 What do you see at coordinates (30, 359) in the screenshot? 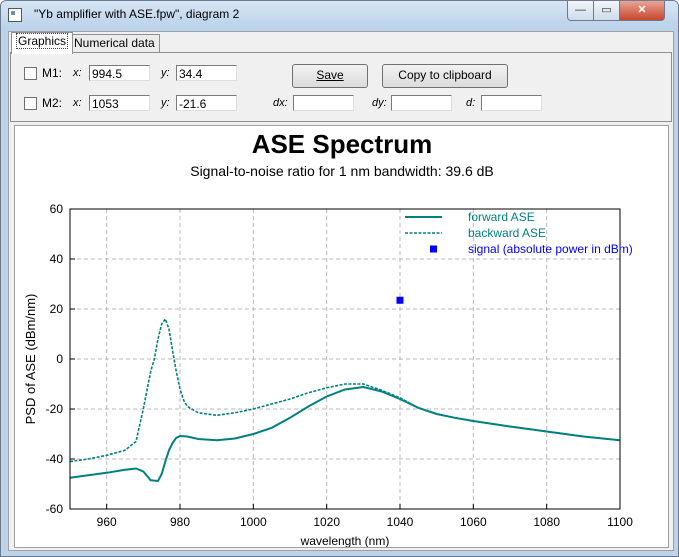
I see `y-axis-label: PSD of ASE (dBm/nm)` at bounding box center [30, 359].